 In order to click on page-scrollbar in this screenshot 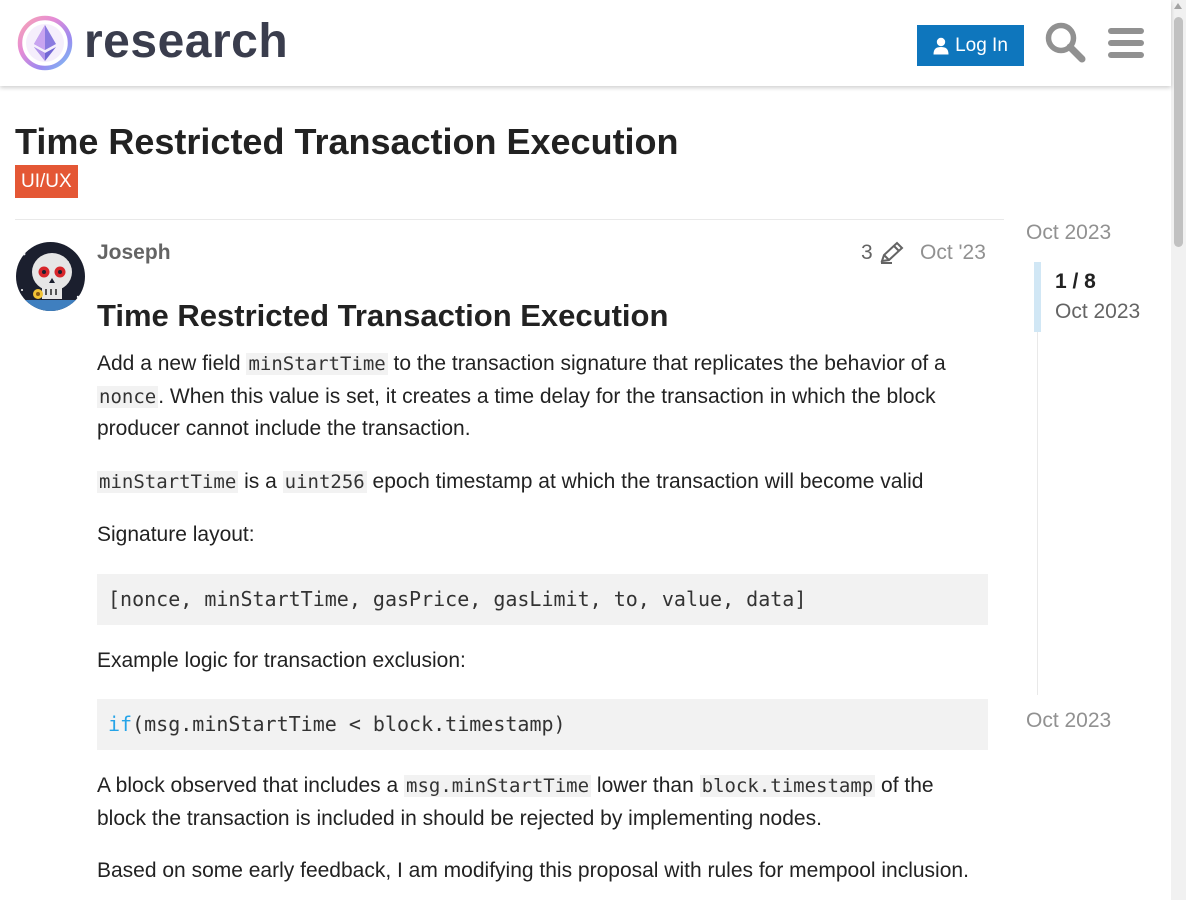, I will do `click(1178, 450)`.